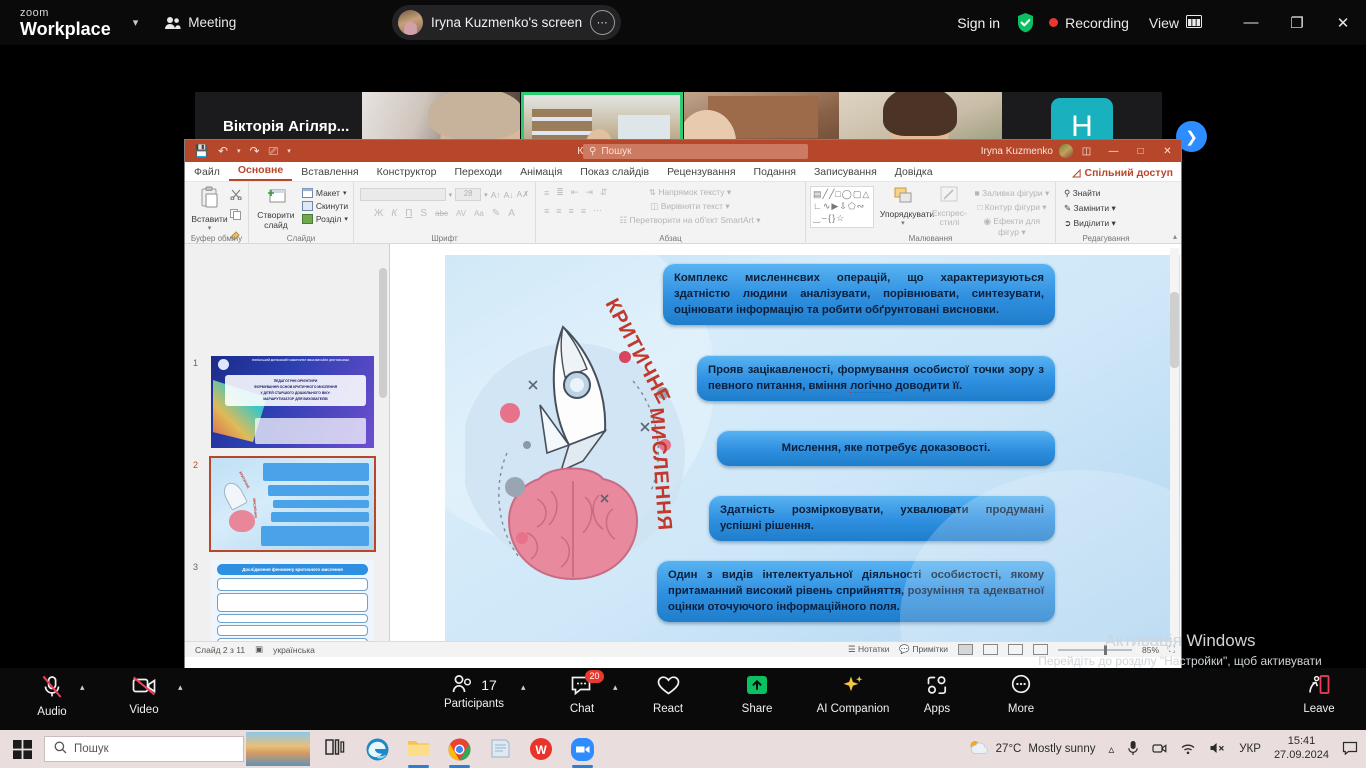 The height and width of the screenshot is (768, 1366). I want to click on slide-thumbnail-2: КРИТИЧНЕ МИСЛЕННЯ, so click(292, 504).